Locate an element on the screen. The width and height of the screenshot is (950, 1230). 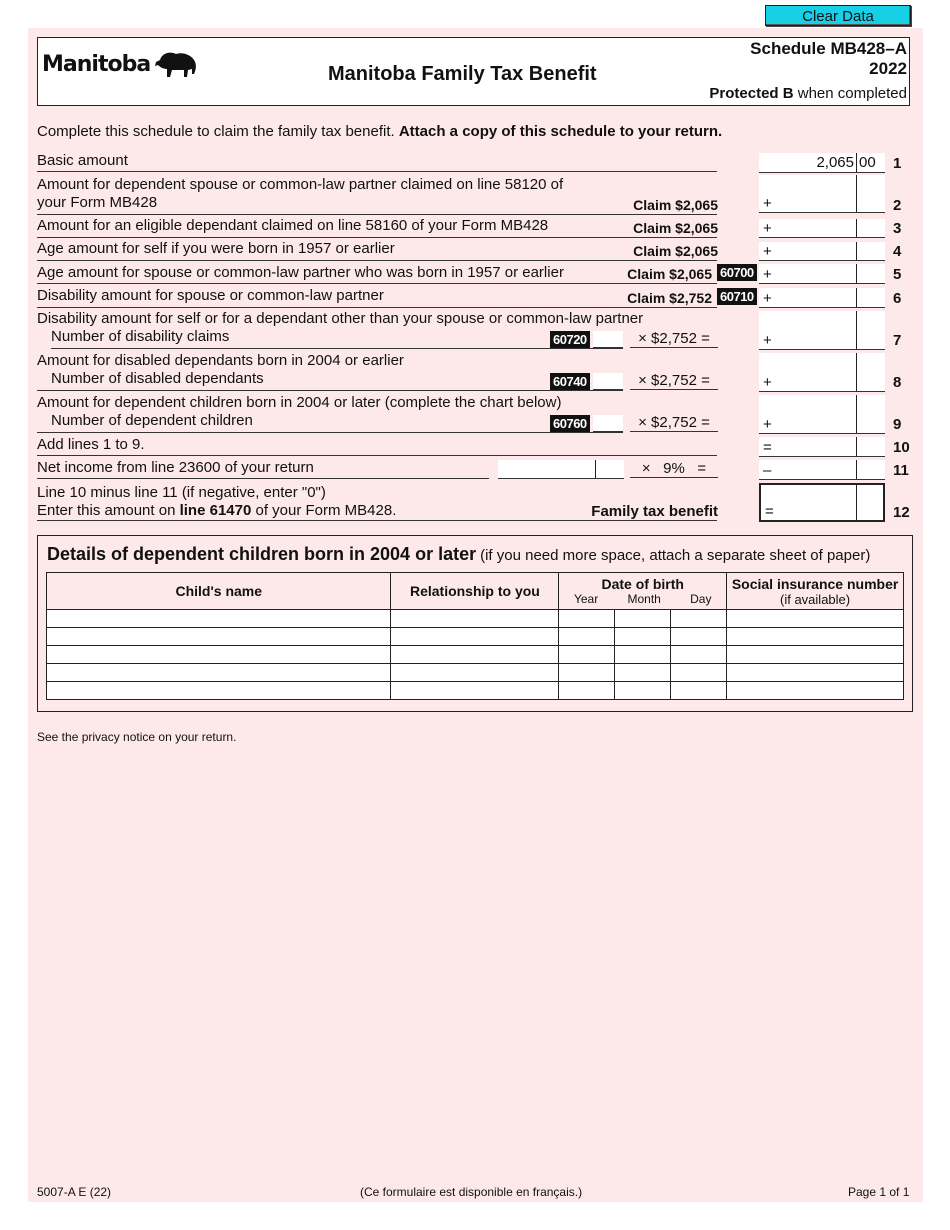
line-number: 8 is located at coordinates (897, 382).